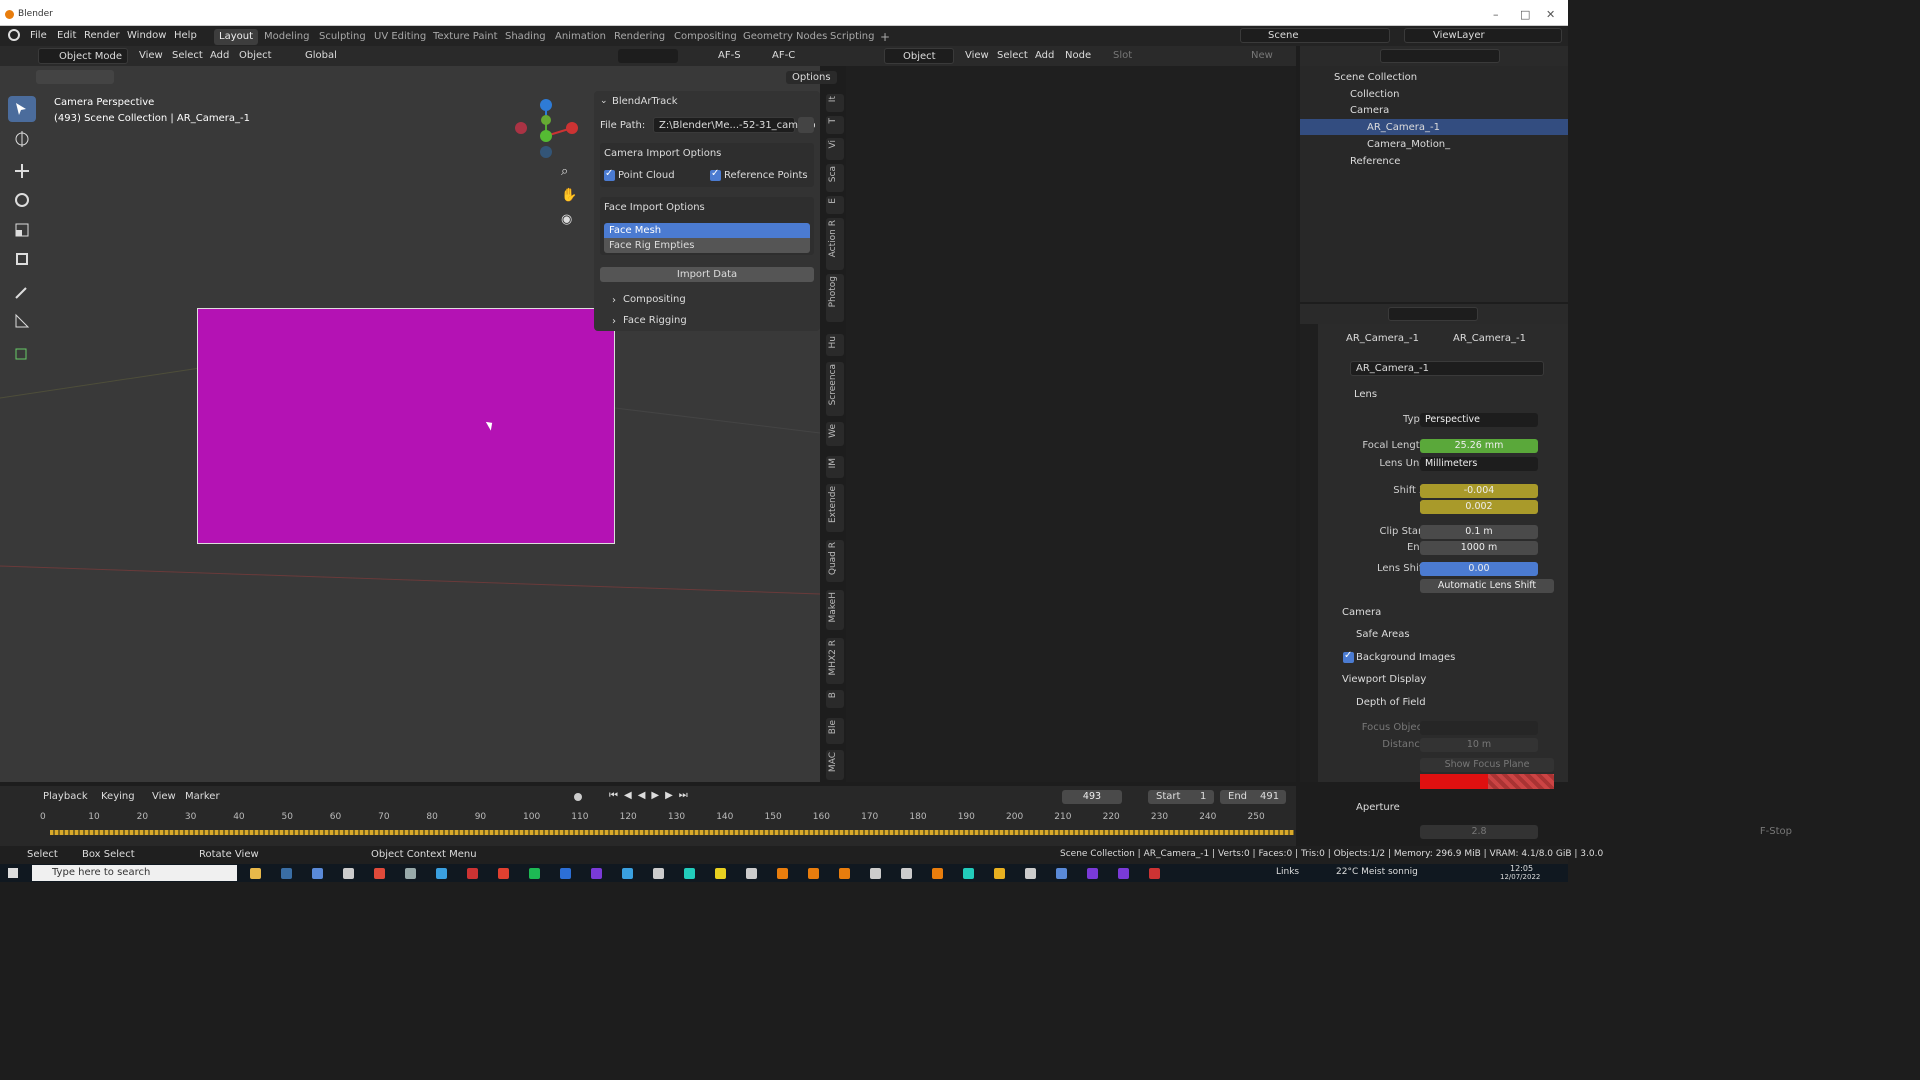 The height and width of the screenshot is (1080, 1920). What do you see at coordinates (22, 259) in the screenshot?
I see `transform-tool` at bounding box center [22, 259].